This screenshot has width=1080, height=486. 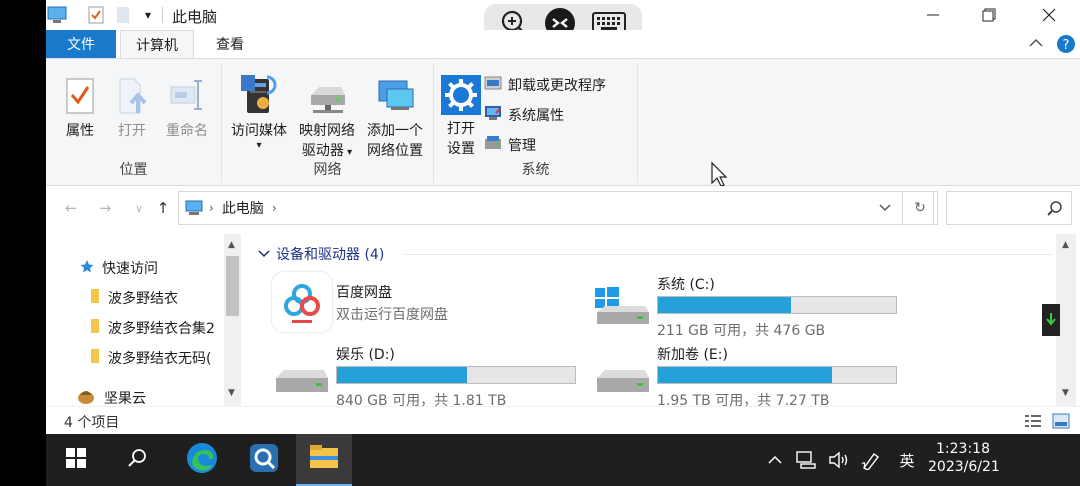 I want to click on nav-folder-label: 波多野结衣无码(, so click(x=160, y=359).